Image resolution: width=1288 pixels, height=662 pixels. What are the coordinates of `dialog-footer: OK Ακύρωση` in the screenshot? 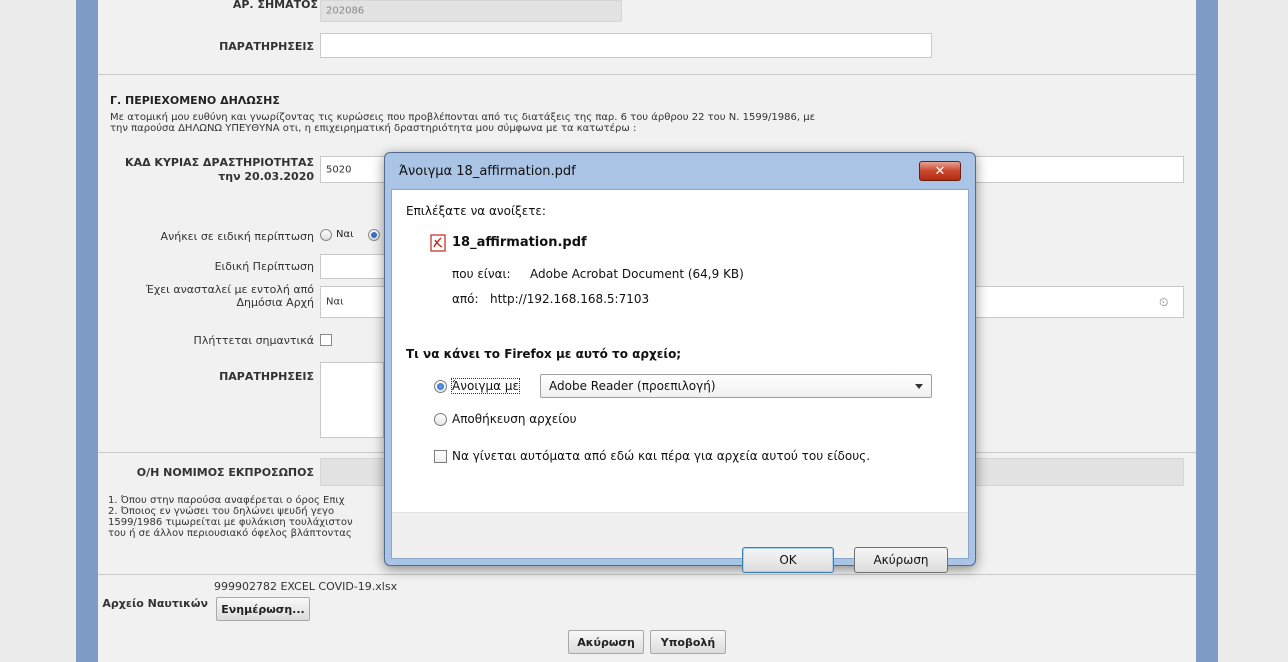 It's located at (680, 542).